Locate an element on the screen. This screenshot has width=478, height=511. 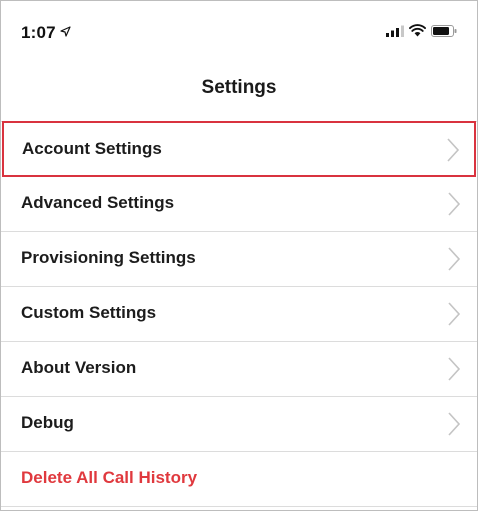
status-time: 1:07 is located at coordinates (46, 33).